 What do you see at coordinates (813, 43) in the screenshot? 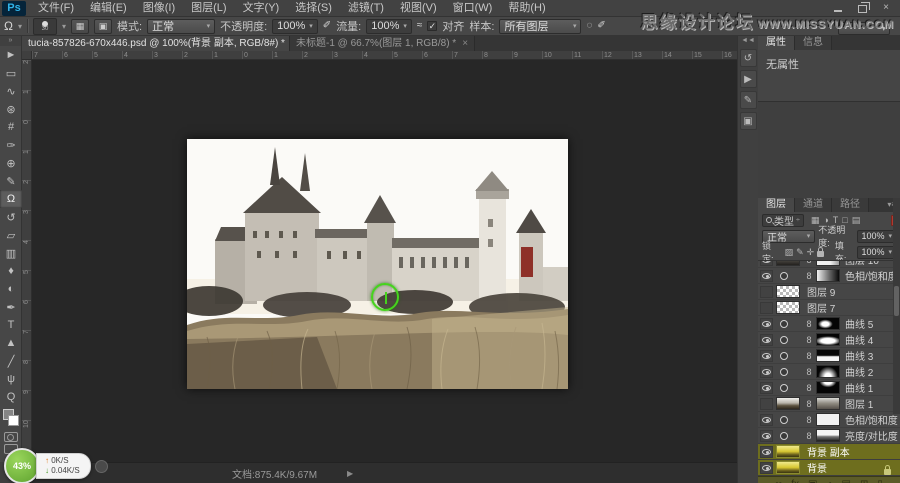
I see `panel-tab: 信息` at bounding box center [813, 43].